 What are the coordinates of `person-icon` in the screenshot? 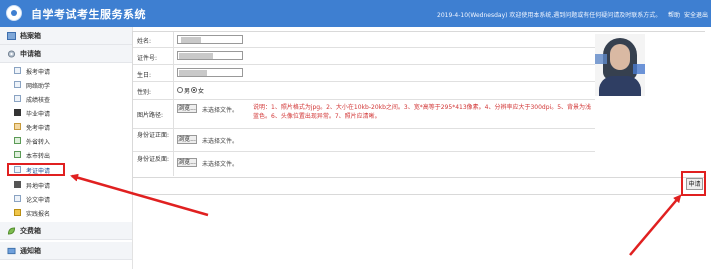 It's located at (17, 184).